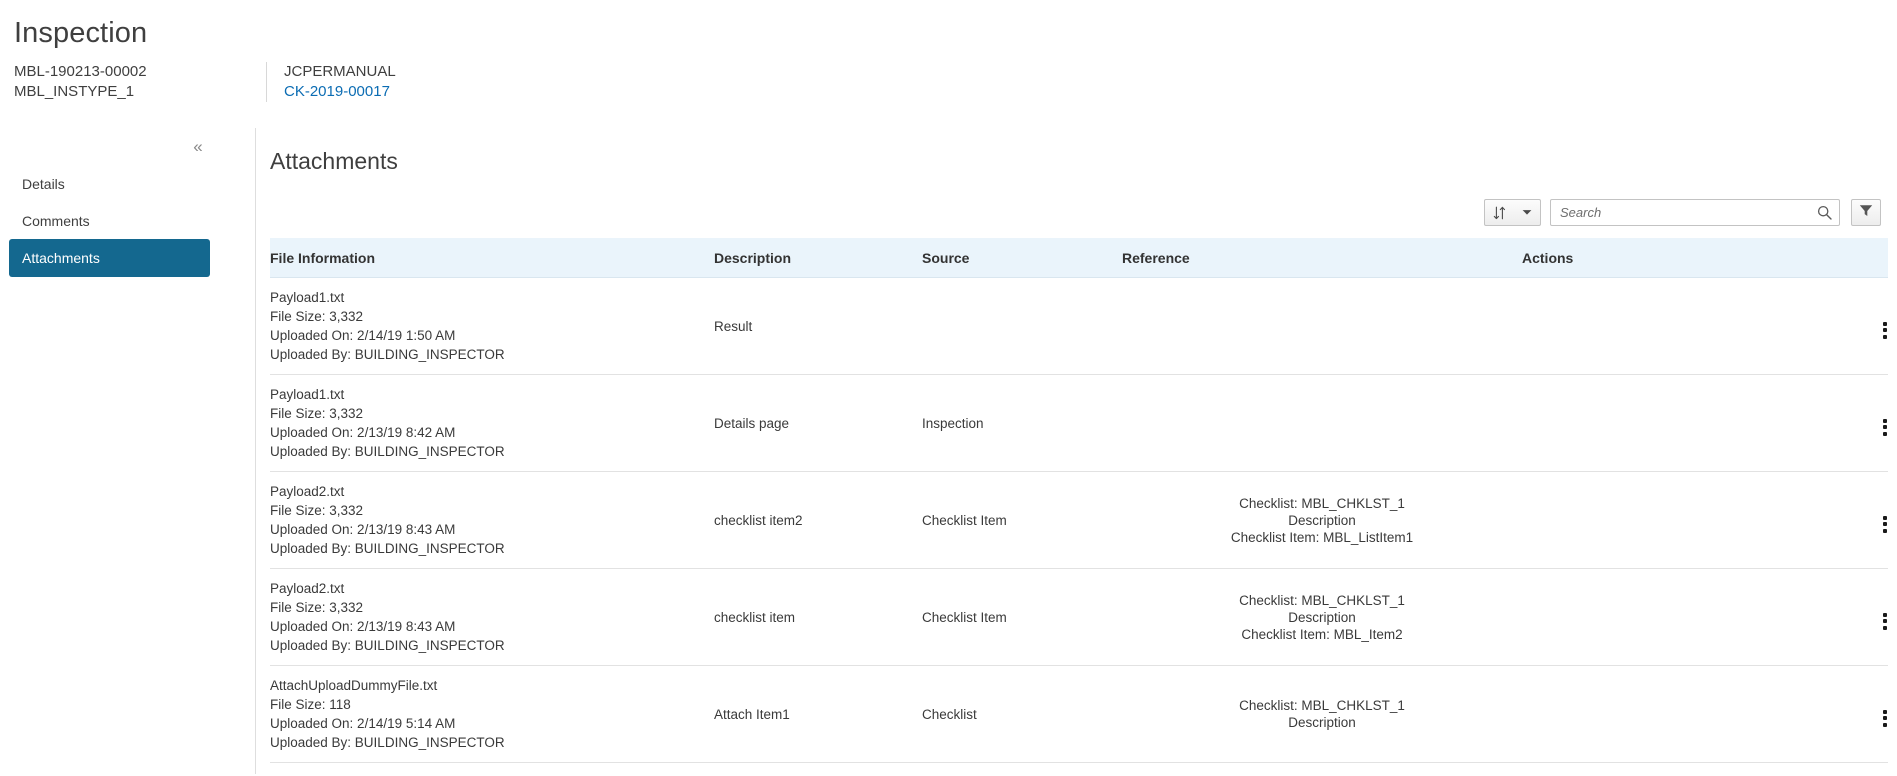  I want to click on record-reference: JCPERMANUAL CK-2019-00017, so click(340, 82).